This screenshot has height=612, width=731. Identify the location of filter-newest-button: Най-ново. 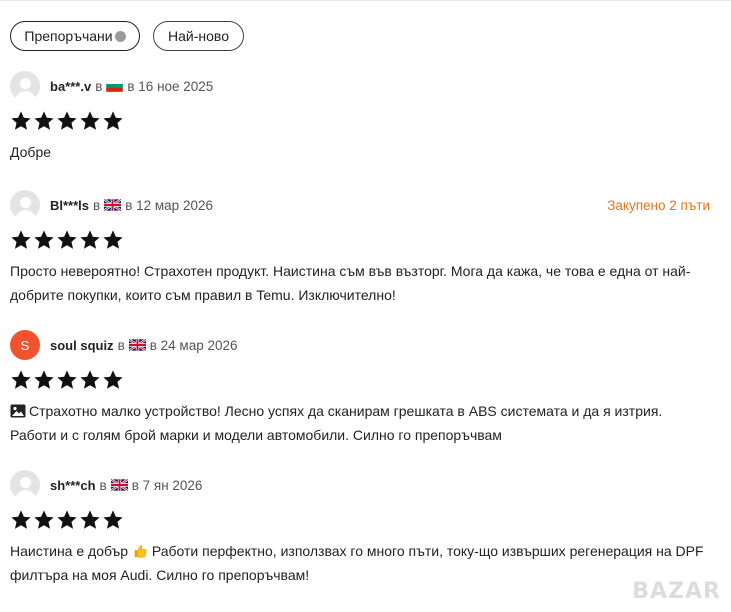
(198, 36).